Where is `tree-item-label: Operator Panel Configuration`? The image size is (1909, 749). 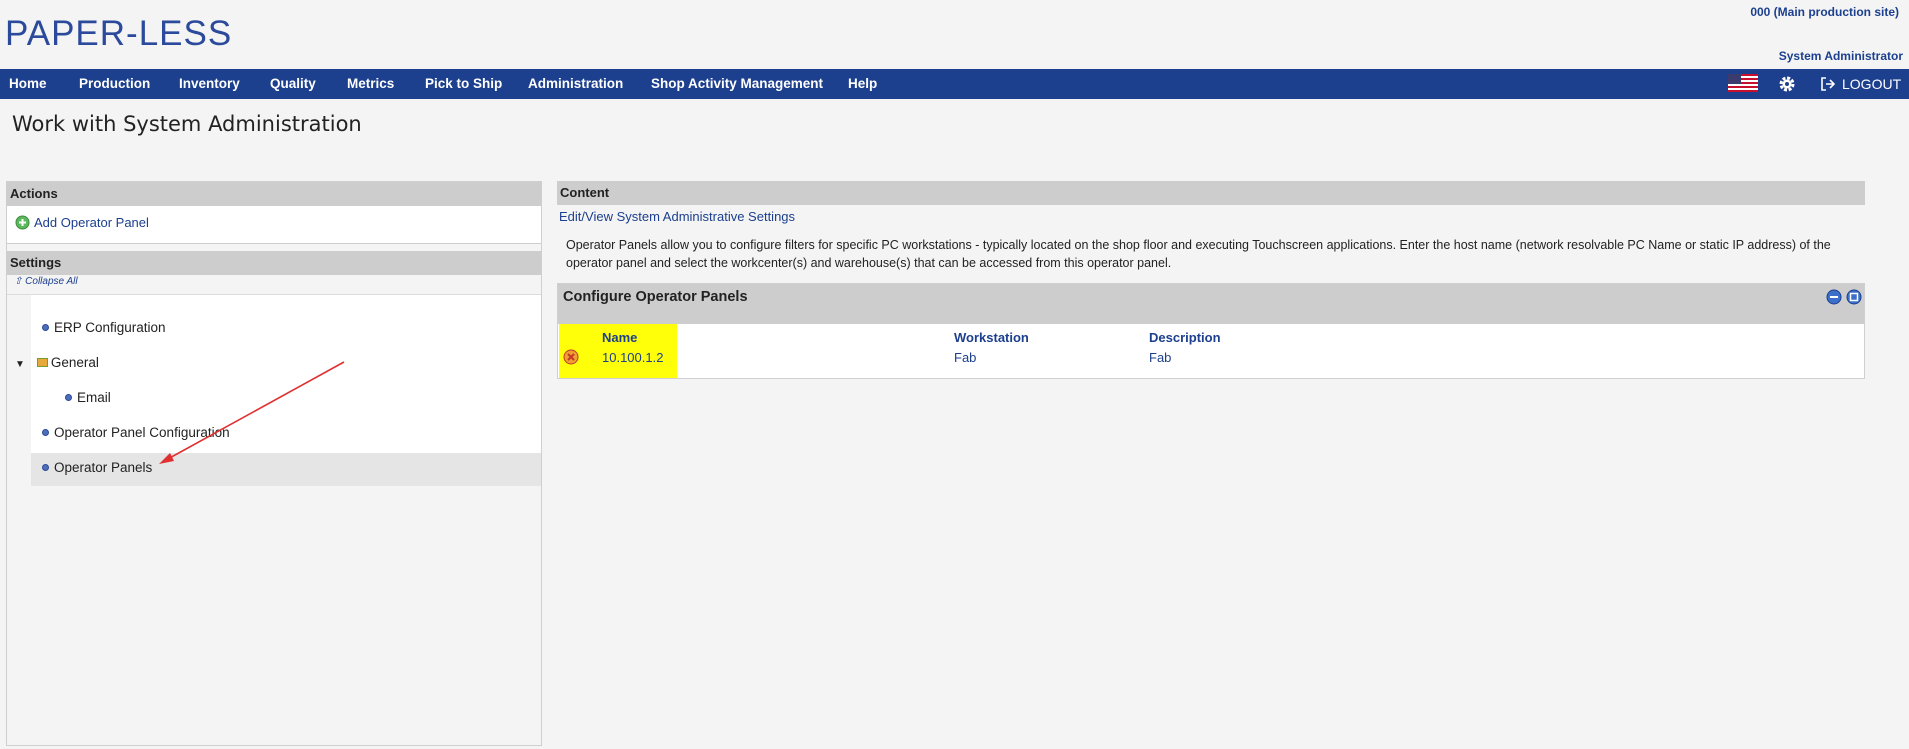 tree-item-label: Operator Panel Configuration is located at coordinates (142, 432).